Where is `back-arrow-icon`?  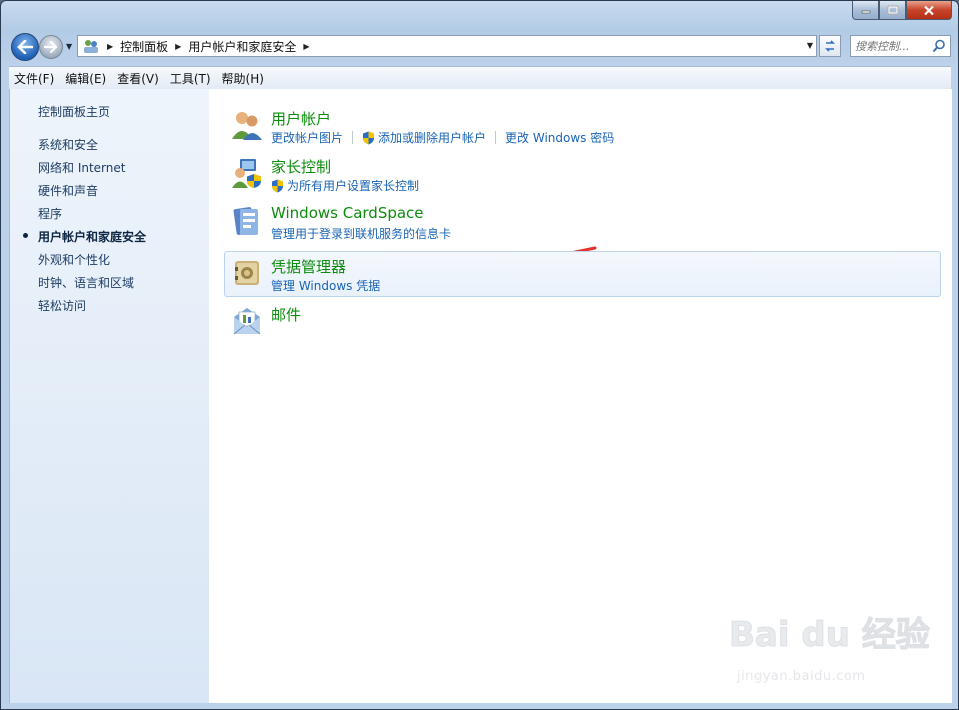
back-arrow-icon is located at coordinates (25, 47).